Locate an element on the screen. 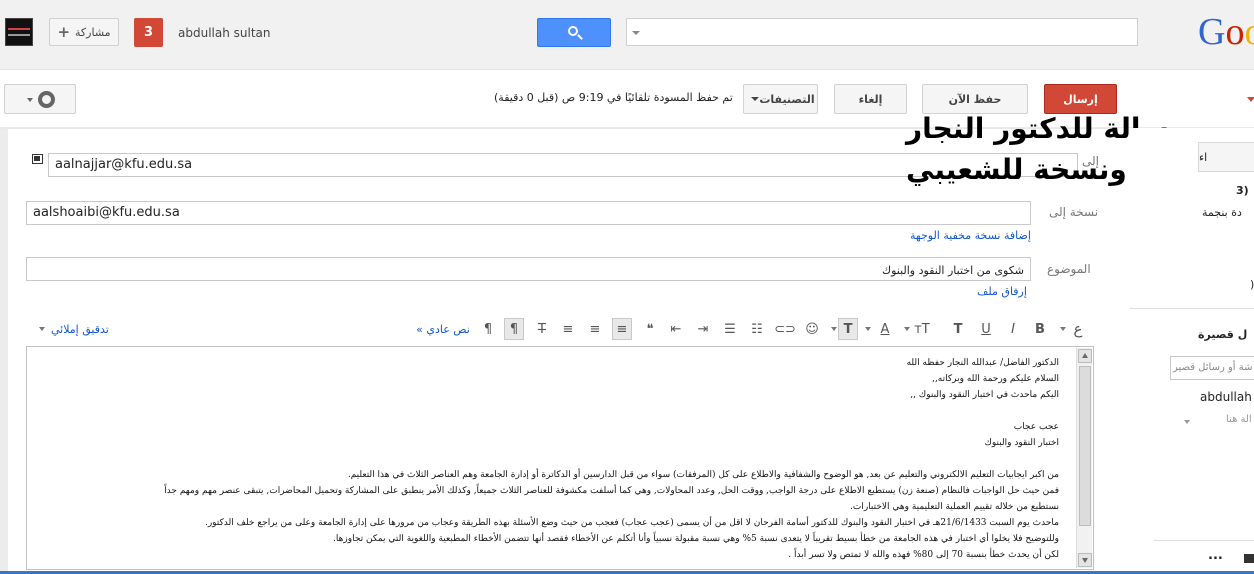 Image resolution: width=1254 pixels, height=574 pixels. align-left-icon: ≡ is located at coordinates (568, 329).